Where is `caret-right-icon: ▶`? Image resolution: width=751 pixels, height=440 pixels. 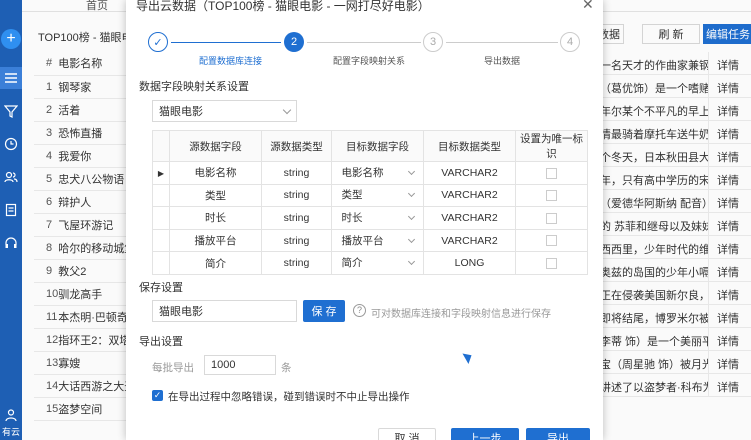 caret-right-icon: ▶ is located at coordinates (161, 173).